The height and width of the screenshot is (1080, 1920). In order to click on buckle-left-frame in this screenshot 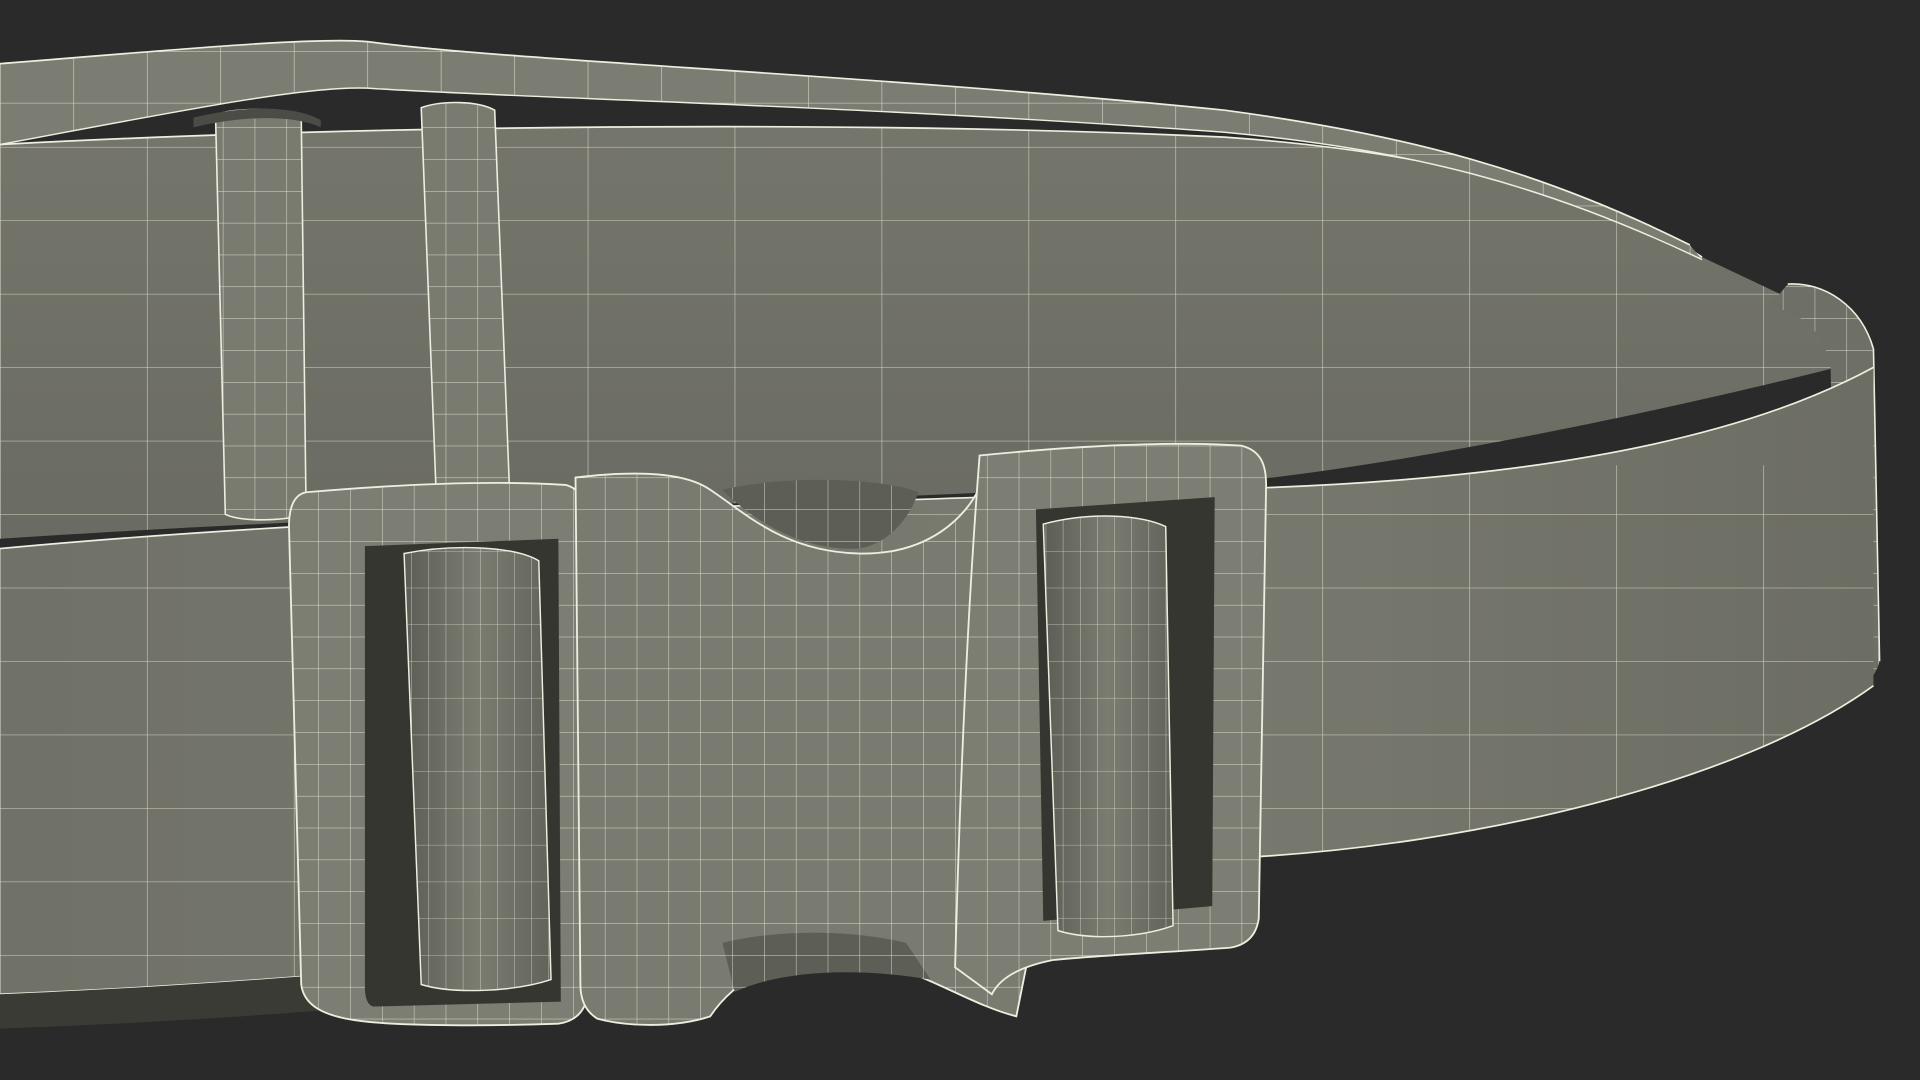, I will do `click(438, 754)`.